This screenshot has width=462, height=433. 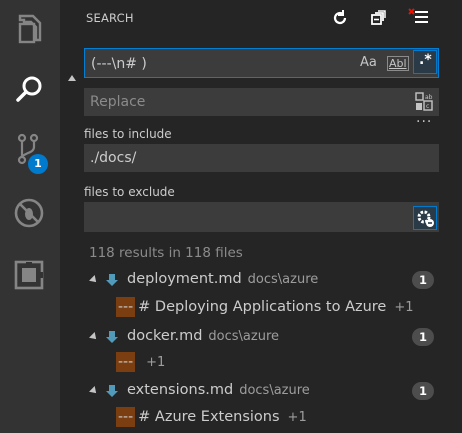 What do you see at coordinates (427, 106) in the screenshot?
I see `svg-text: c` at bounding box center [427, 106].